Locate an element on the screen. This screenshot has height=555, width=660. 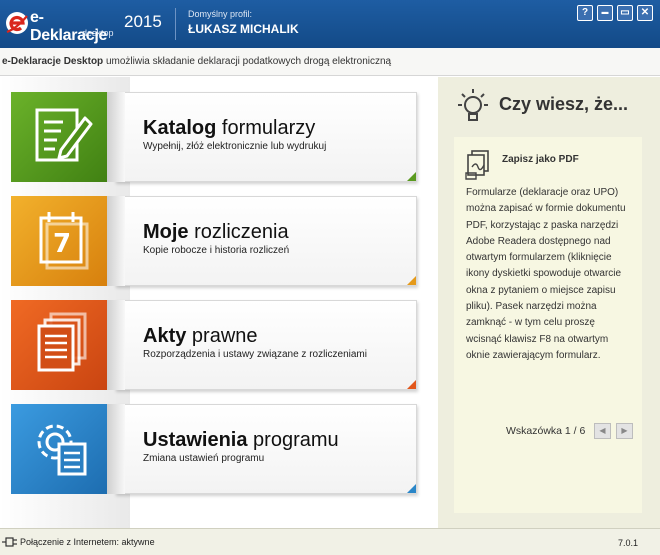
tile-description: Kopie robocze i historia rozliczeń is located at coordinates (216, 250).